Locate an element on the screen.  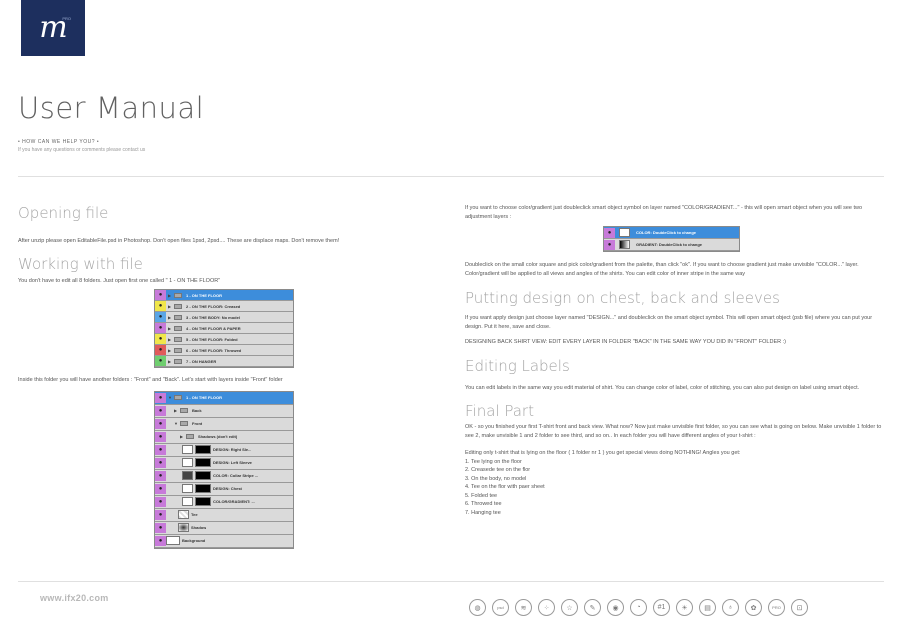
layer-label: 5 - ON THE FLOOR: Folded is located at coordinates (212, 339).